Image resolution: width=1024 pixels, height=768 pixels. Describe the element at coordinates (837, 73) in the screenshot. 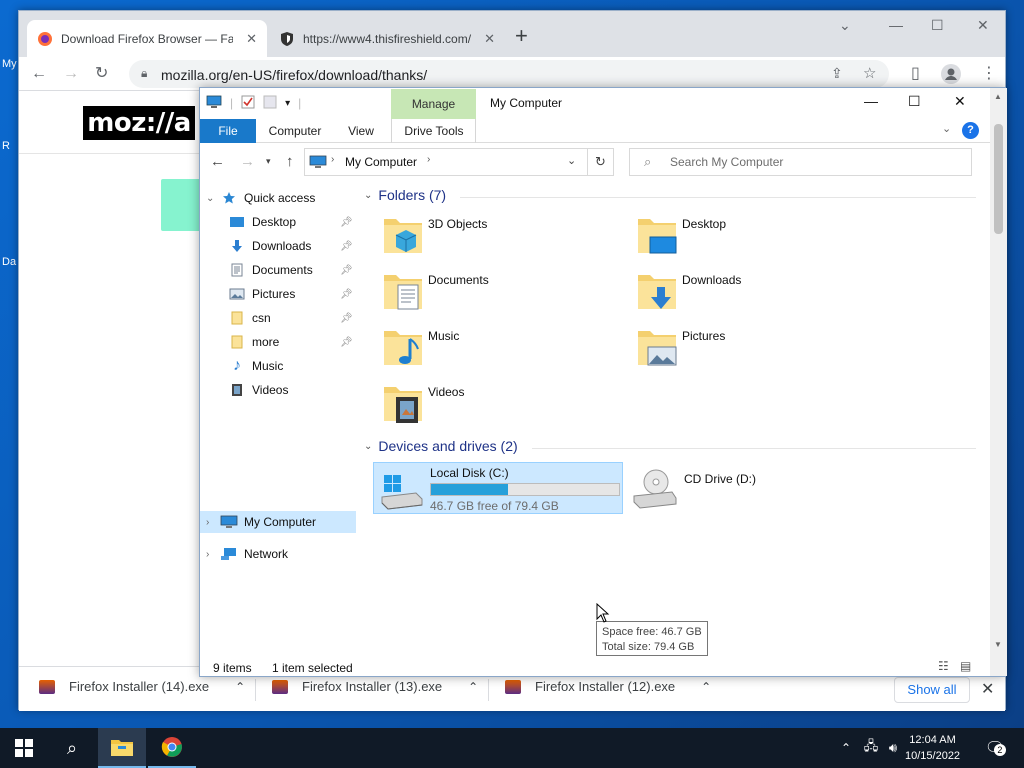

I see `share-icon: ⇪` at that location.